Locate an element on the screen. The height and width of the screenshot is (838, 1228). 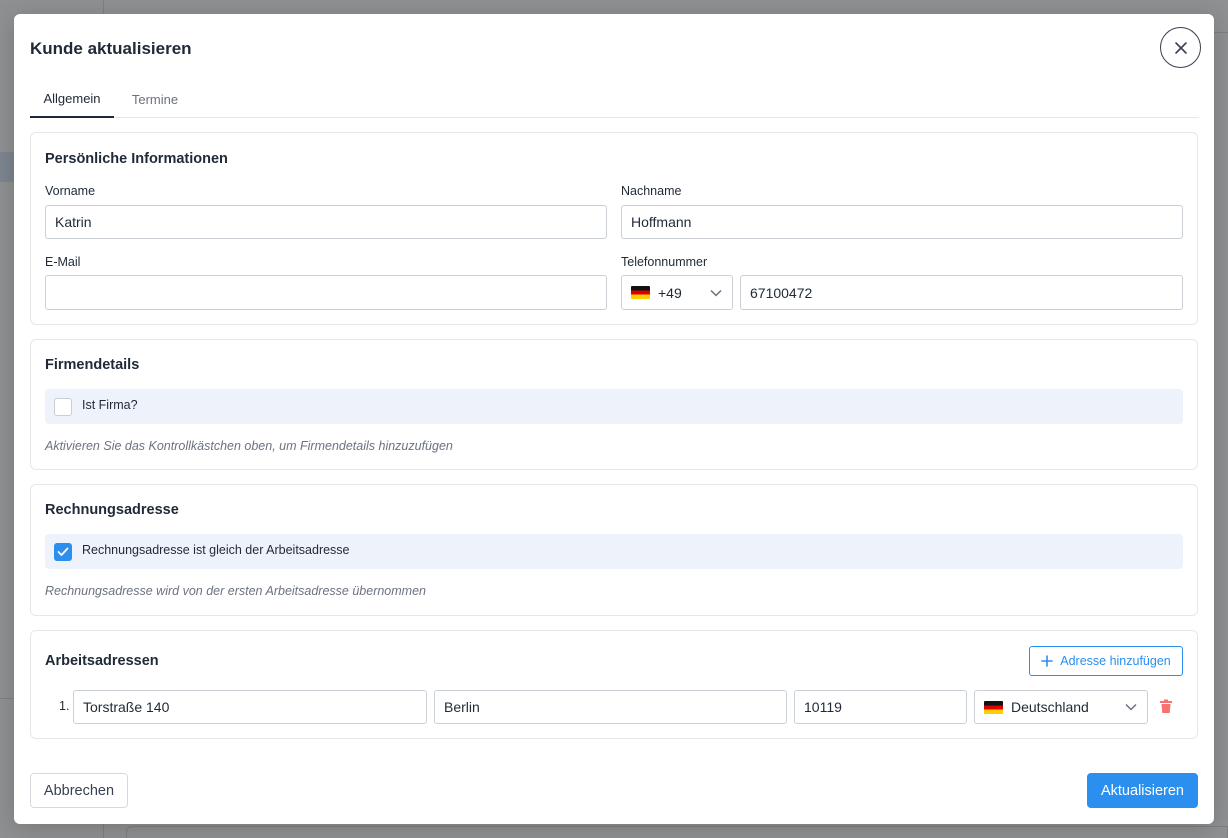
last-name-label: Nachname is located at coordinates (651, 191).